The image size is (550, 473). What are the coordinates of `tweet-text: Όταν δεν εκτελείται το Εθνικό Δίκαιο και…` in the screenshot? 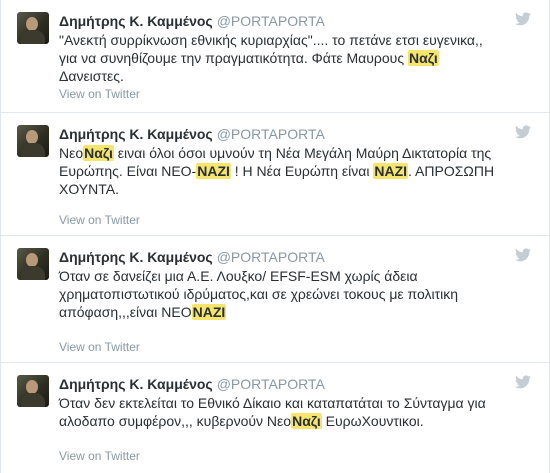 It's located at (274, 412).